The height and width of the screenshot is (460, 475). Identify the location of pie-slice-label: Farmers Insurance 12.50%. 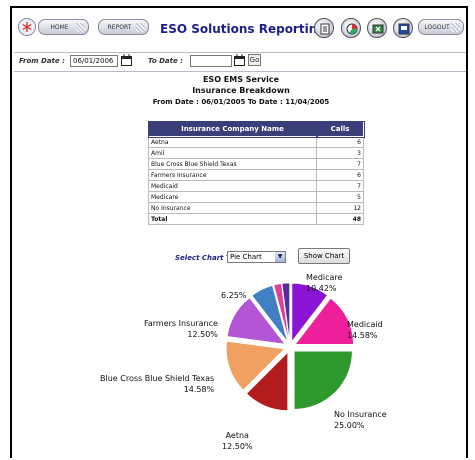
(181, 329).